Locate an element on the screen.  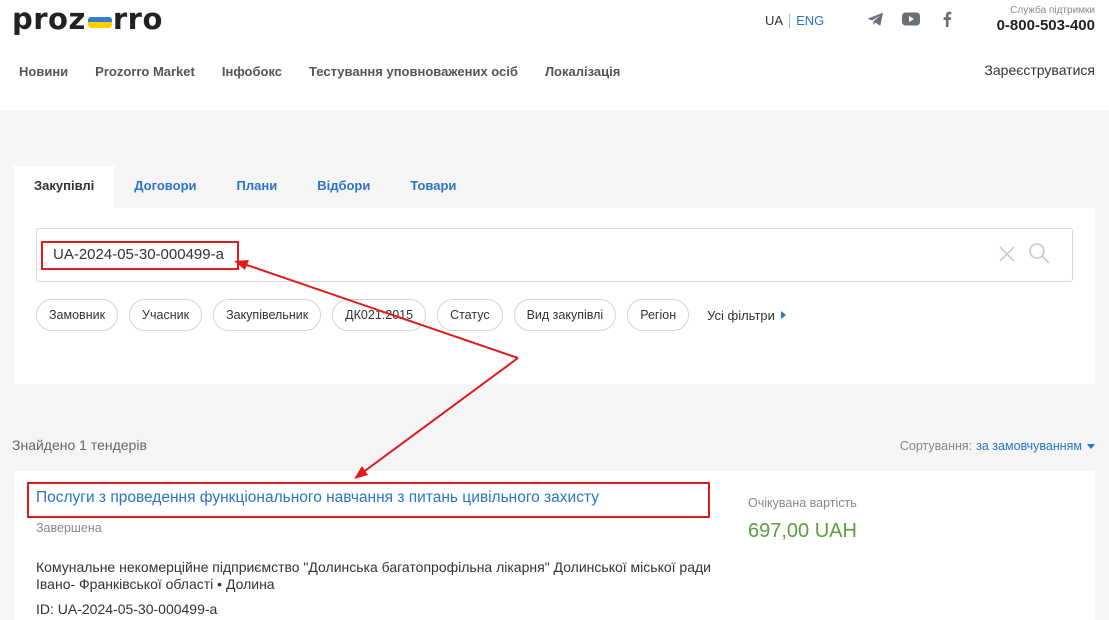
tab-procurements: Закупівлі is located at coordinates (64, 187).